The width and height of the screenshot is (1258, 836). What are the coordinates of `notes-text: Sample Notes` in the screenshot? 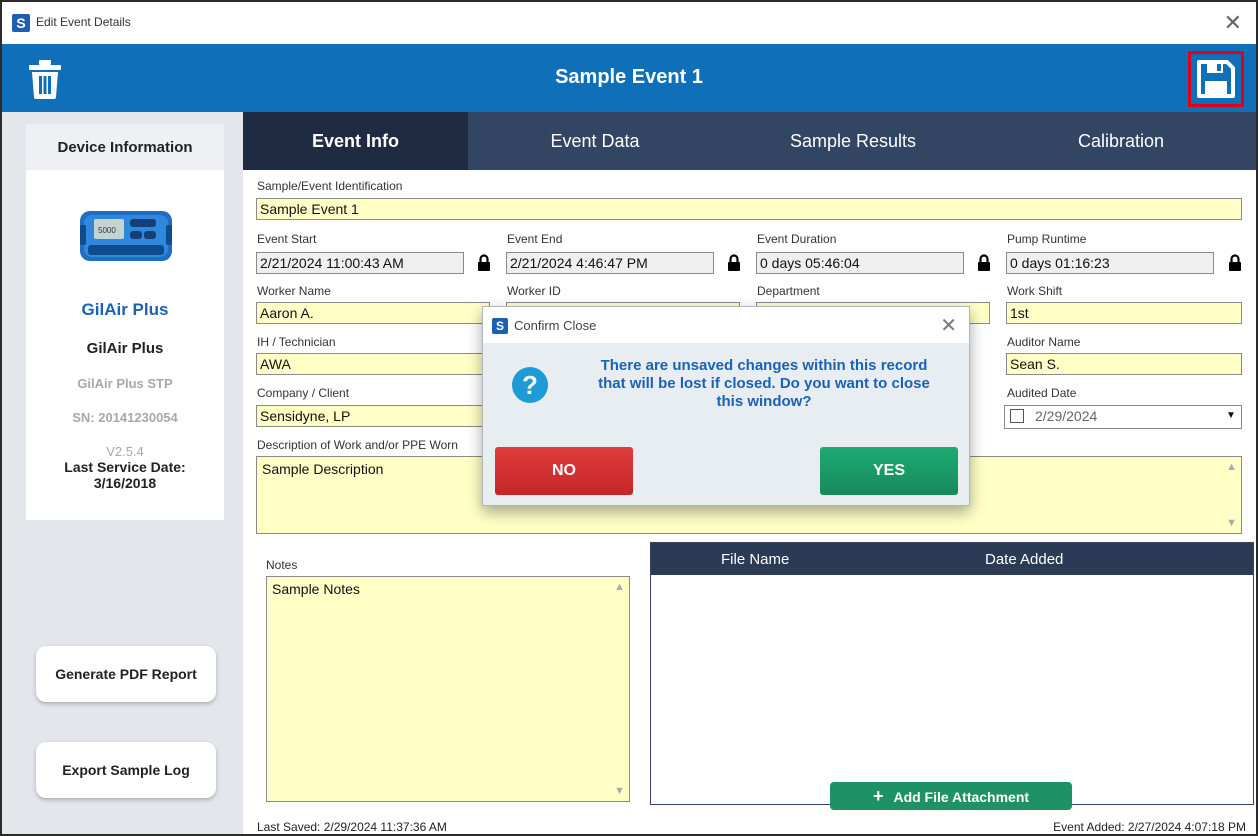 It's located at (316, 589).